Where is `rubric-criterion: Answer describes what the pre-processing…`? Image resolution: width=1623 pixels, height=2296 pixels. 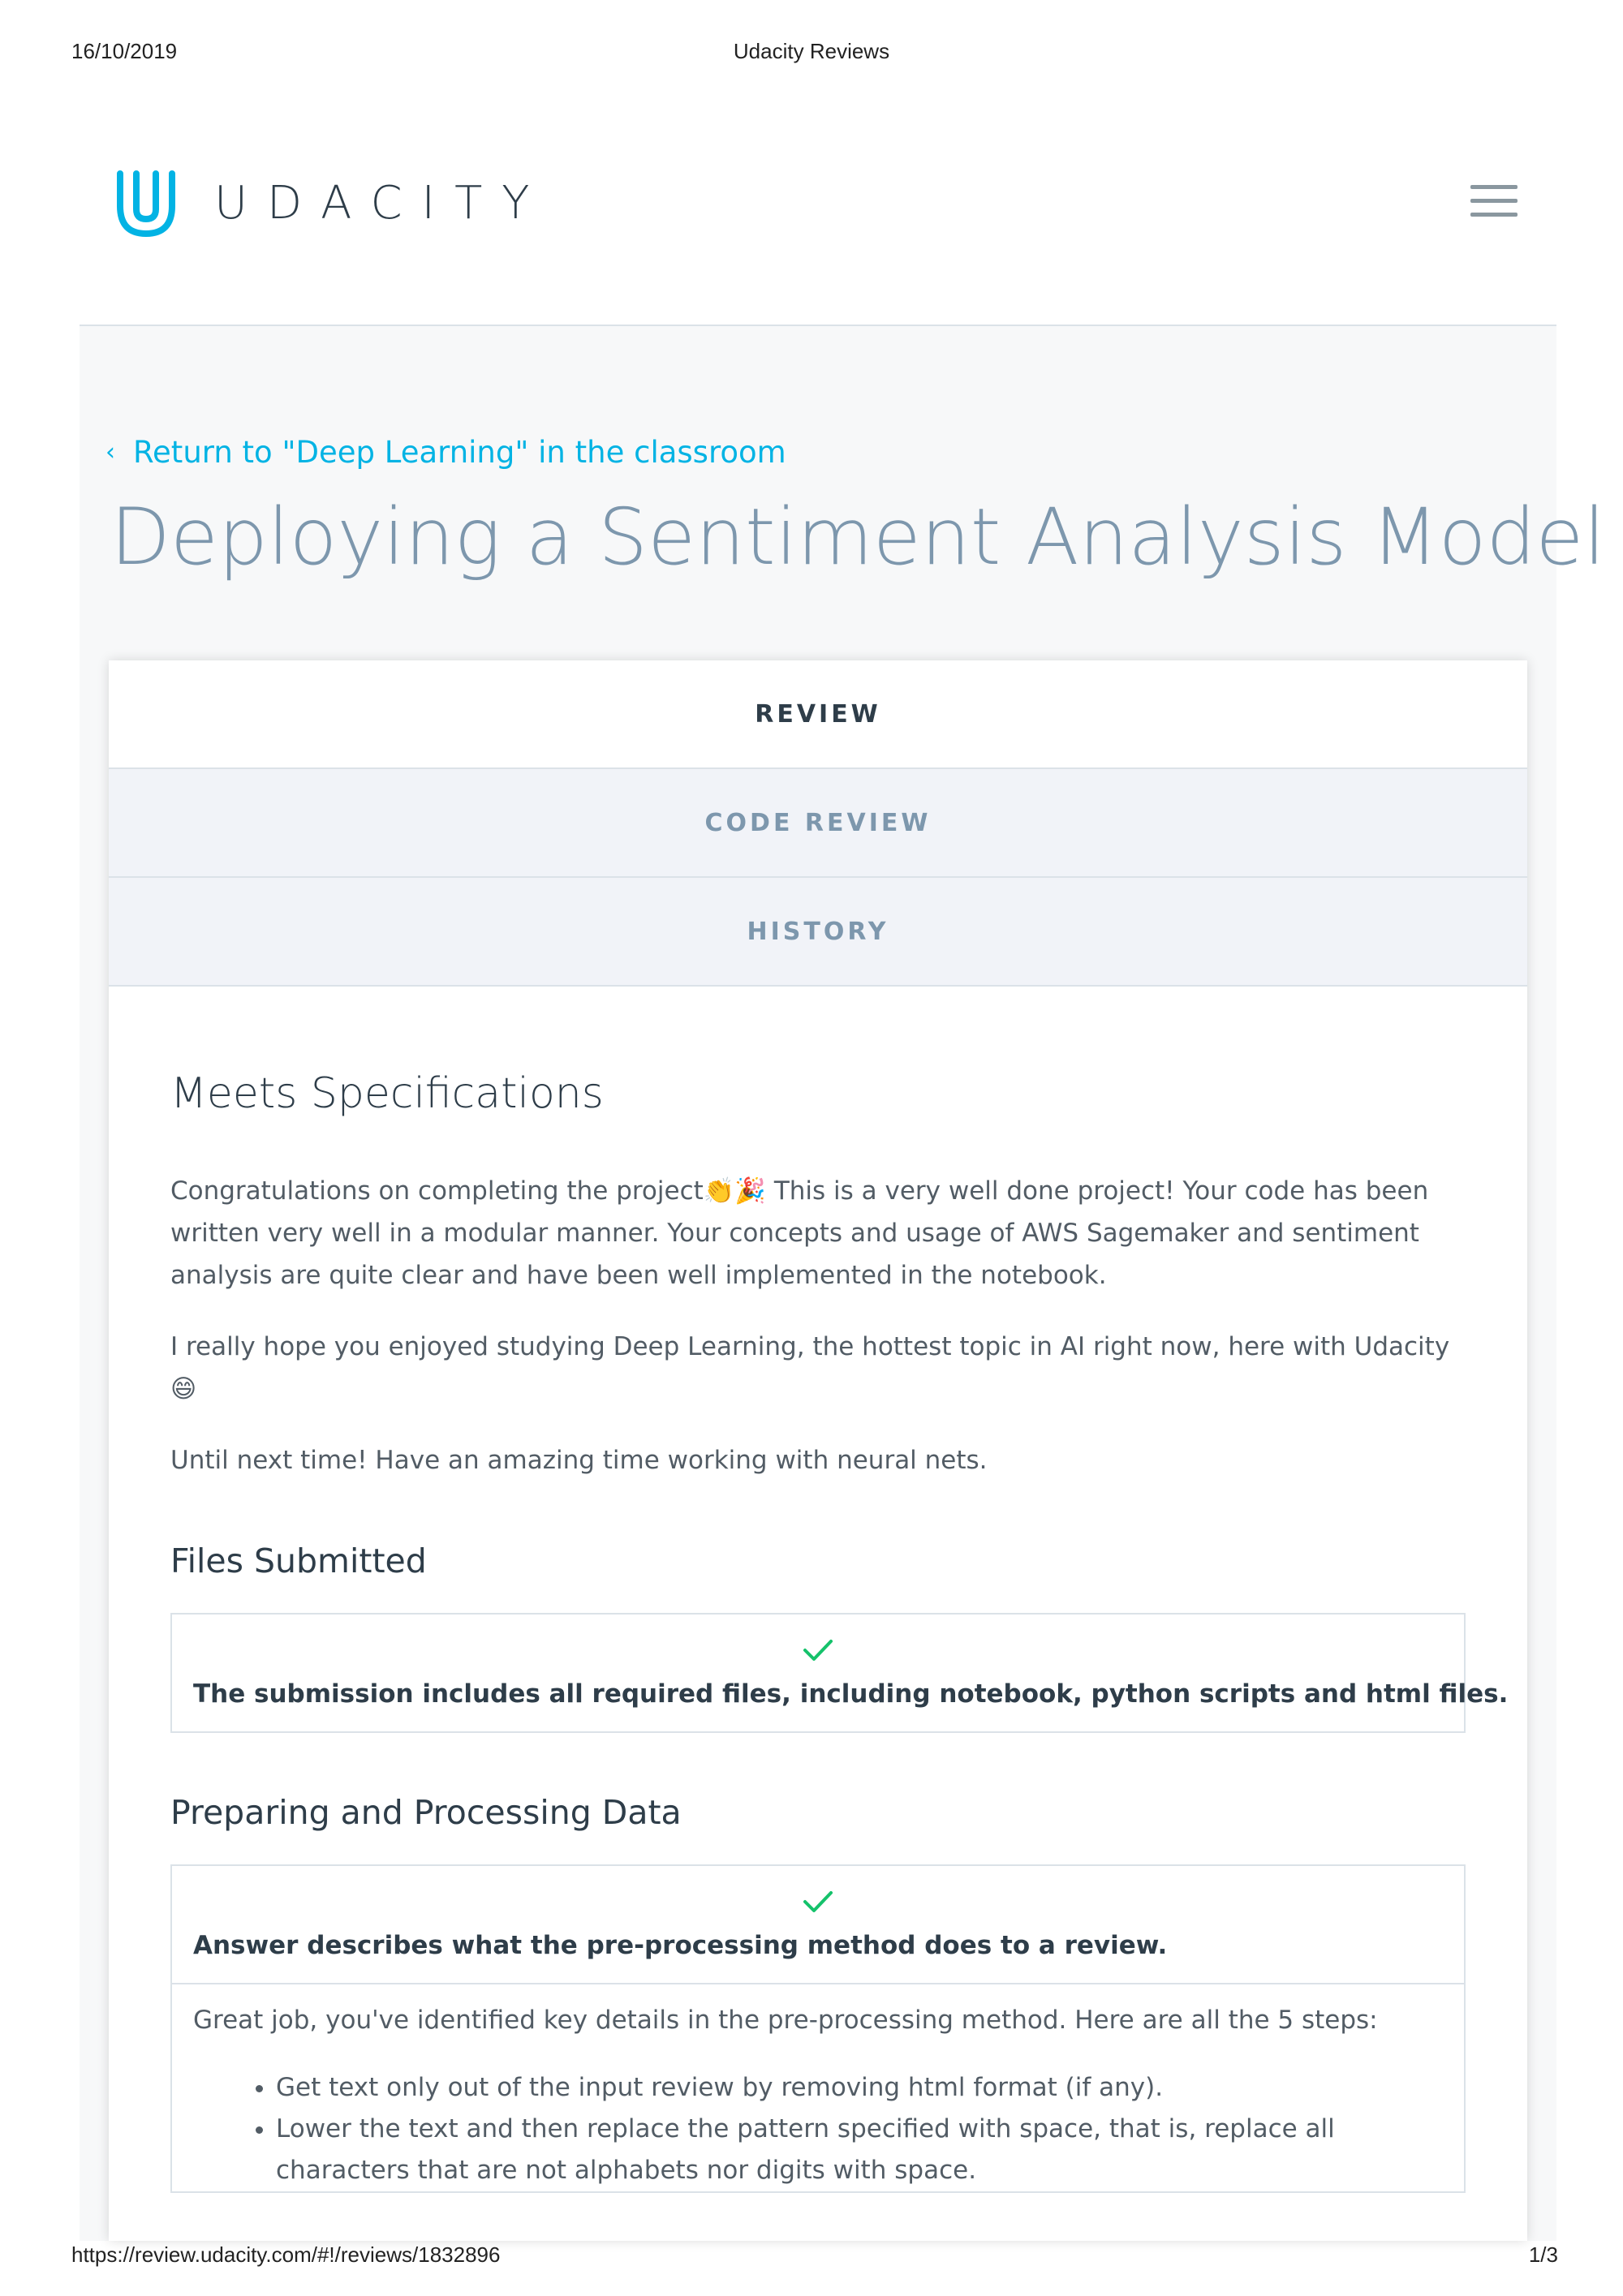
rubric-criterion: Answer describes what the pre-processing… is located at coordinates (680, 1945).